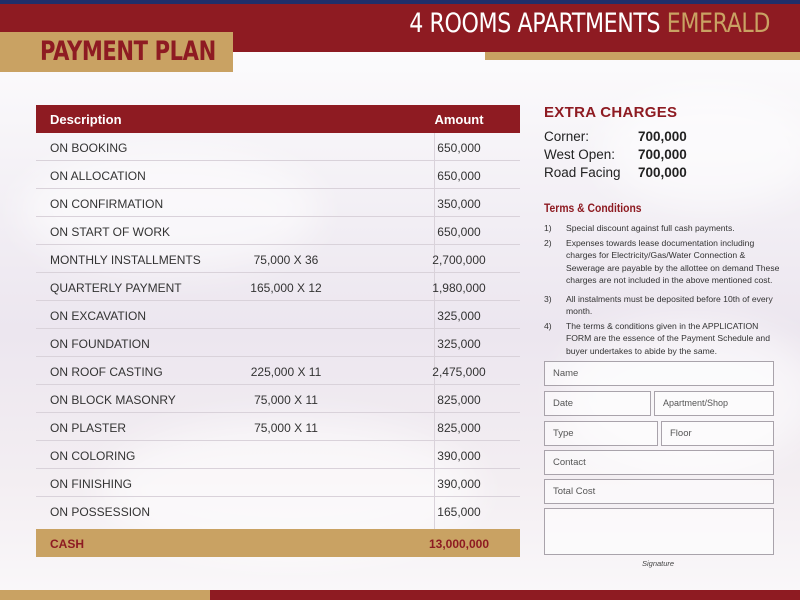 The image size is (800, 600). What do you see at coordinates (286, 260) in the screenshot?
I see `row-calc: 75,000 X 36` at bounding box center [286, 260].